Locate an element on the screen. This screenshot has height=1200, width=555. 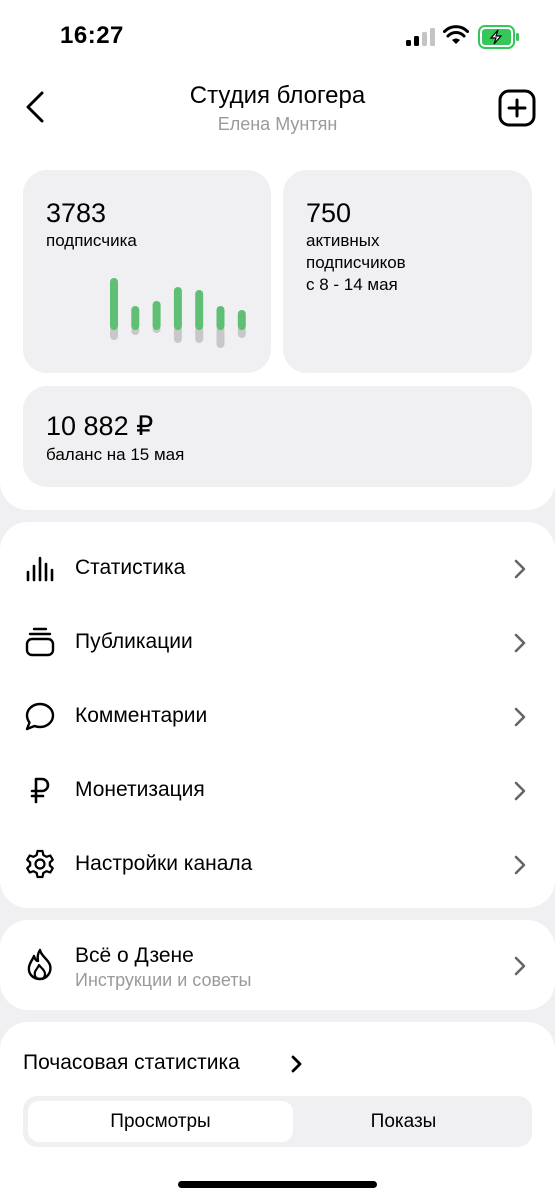
metric-segmented-control: Просмотры Показы is located at coordinates (277, 1121).